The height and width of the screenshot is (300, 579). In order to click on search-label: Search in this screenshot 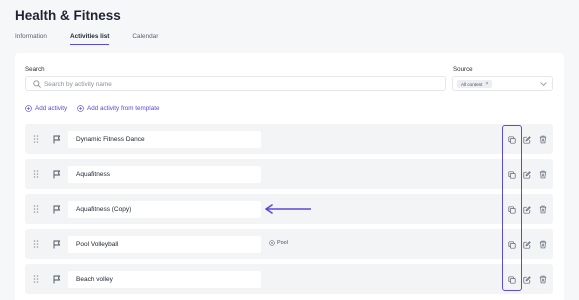, I will do `click(35, 69)`.